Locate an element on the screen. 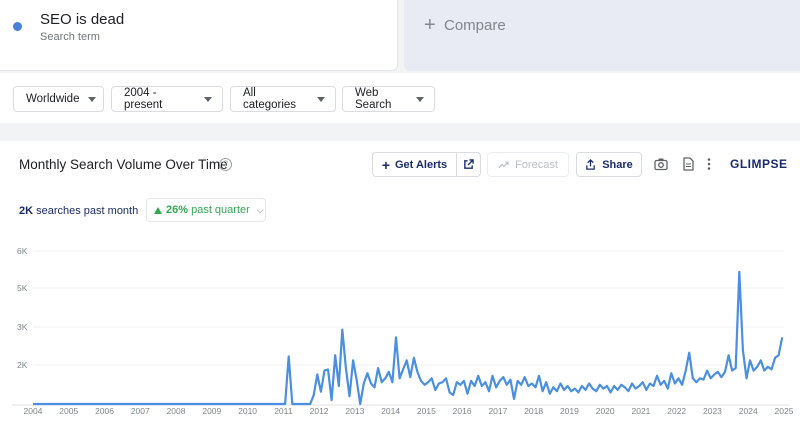 This screenshot has height=427, width=800. share-icon is located at coordinates (591, 164).